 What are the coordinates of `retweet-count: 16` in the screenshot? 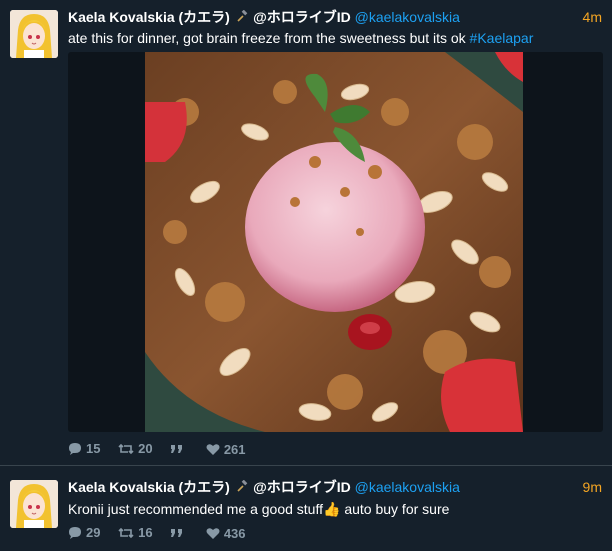 It's located at (145, 532).